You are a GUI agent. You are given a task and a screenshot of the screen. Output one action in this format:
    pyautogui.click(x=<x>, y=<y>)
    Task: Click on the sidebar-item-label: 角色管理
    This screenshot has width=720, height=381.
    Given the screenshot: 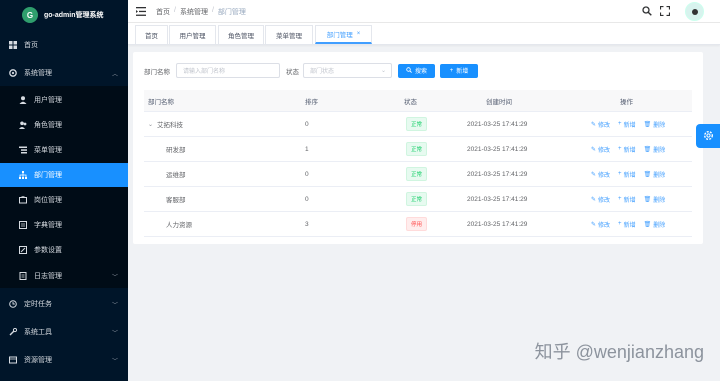 What is the action you would take?
    pyautogui.click(x=48, y=125)
    